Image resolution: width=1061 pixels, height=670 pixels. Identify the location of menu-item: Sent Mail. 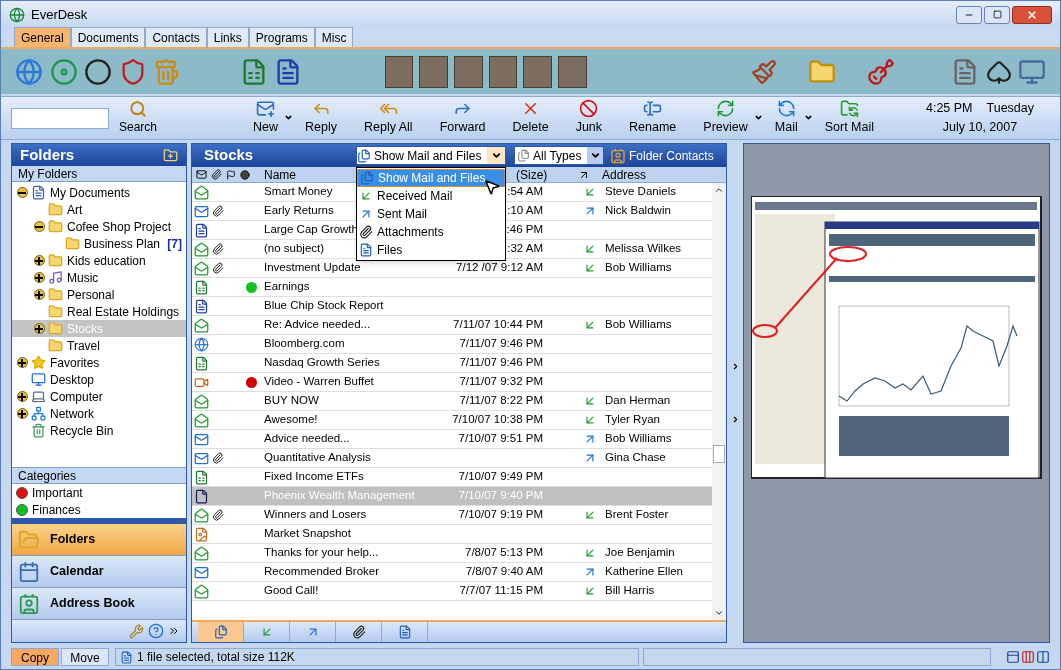
(431, 214).